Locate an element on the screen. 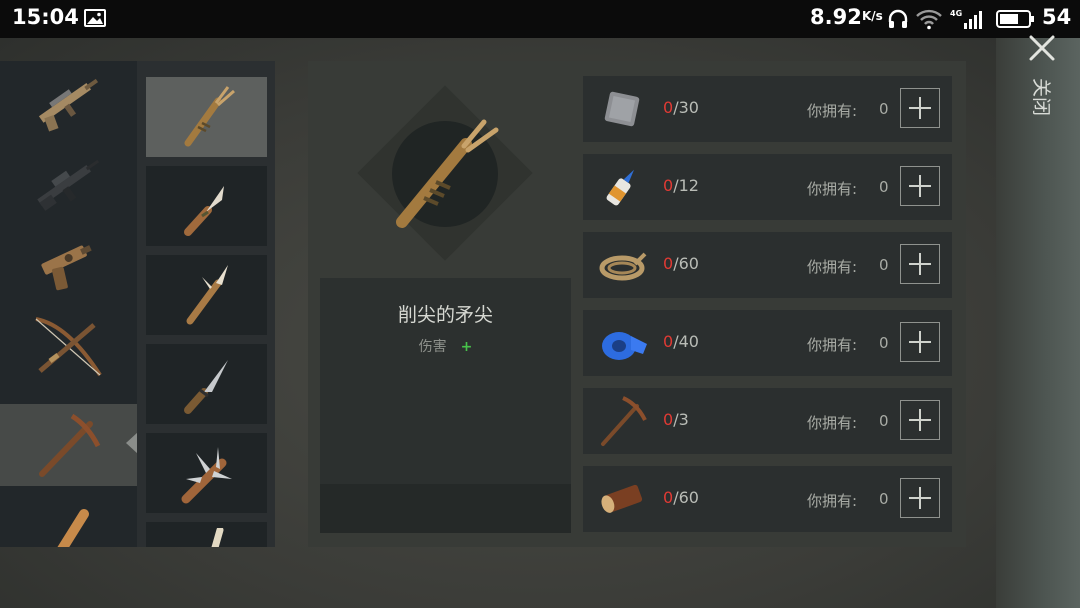 The height and width of the screenshot is (608, 1080). knife-icon is located at coordinates (206, 387).